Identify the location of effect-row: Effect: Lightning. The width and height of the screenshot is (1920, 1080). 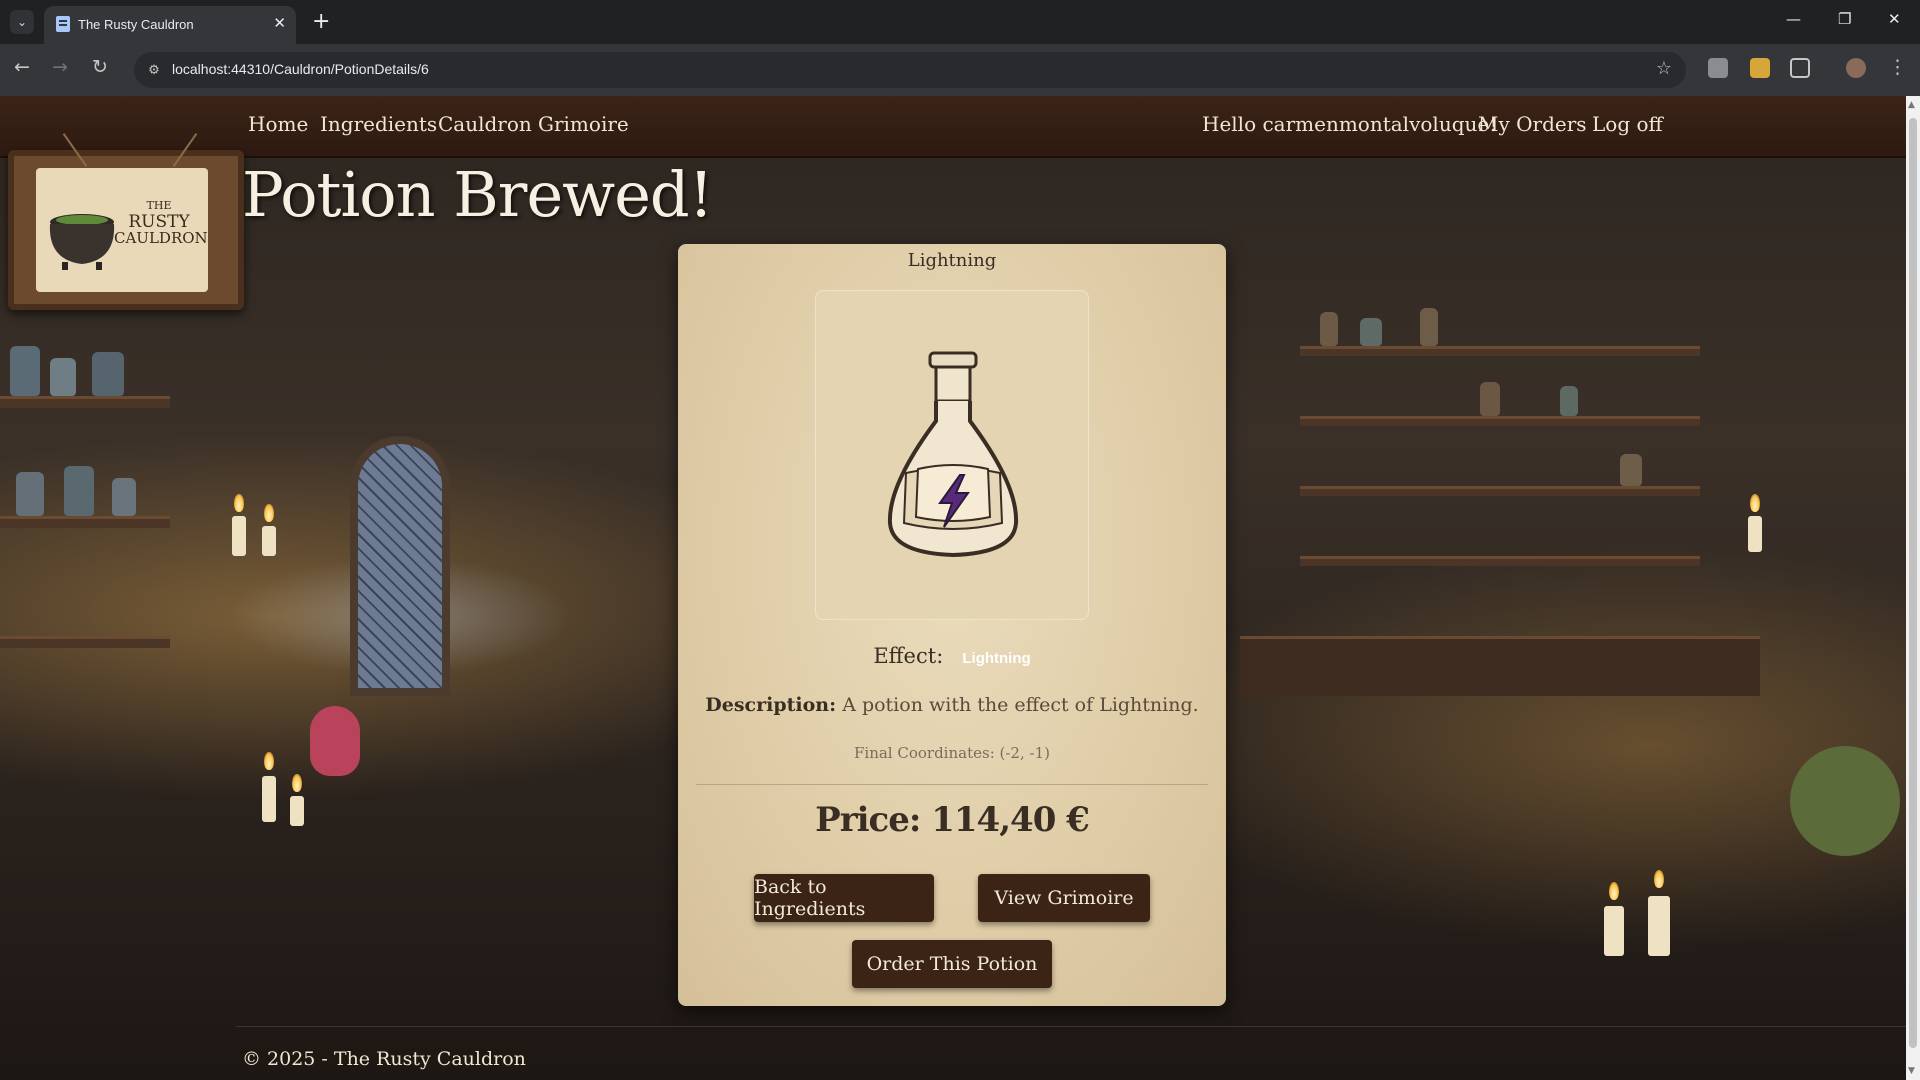
(952, 656).